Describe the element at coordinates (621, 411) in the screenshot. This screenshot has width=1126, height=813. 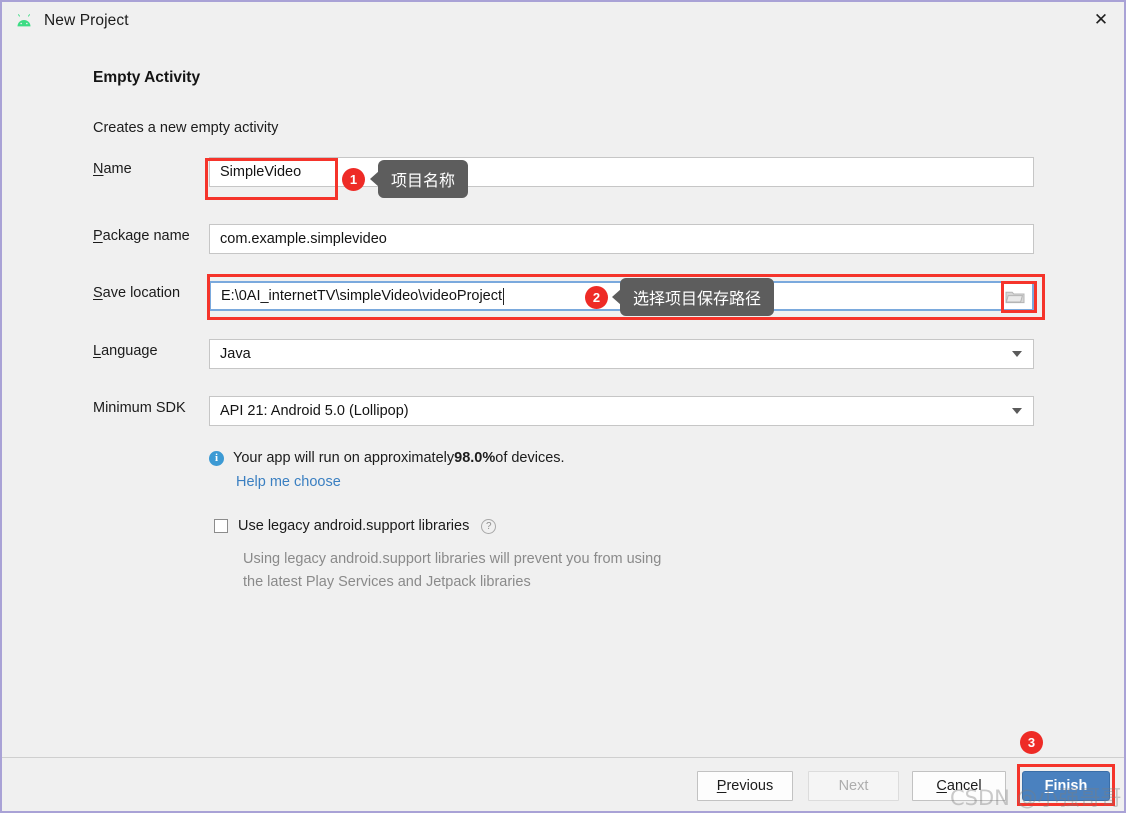
I see `minimum-sdk-select: API 21: Android 5.0 (Lollipop)` at that location.